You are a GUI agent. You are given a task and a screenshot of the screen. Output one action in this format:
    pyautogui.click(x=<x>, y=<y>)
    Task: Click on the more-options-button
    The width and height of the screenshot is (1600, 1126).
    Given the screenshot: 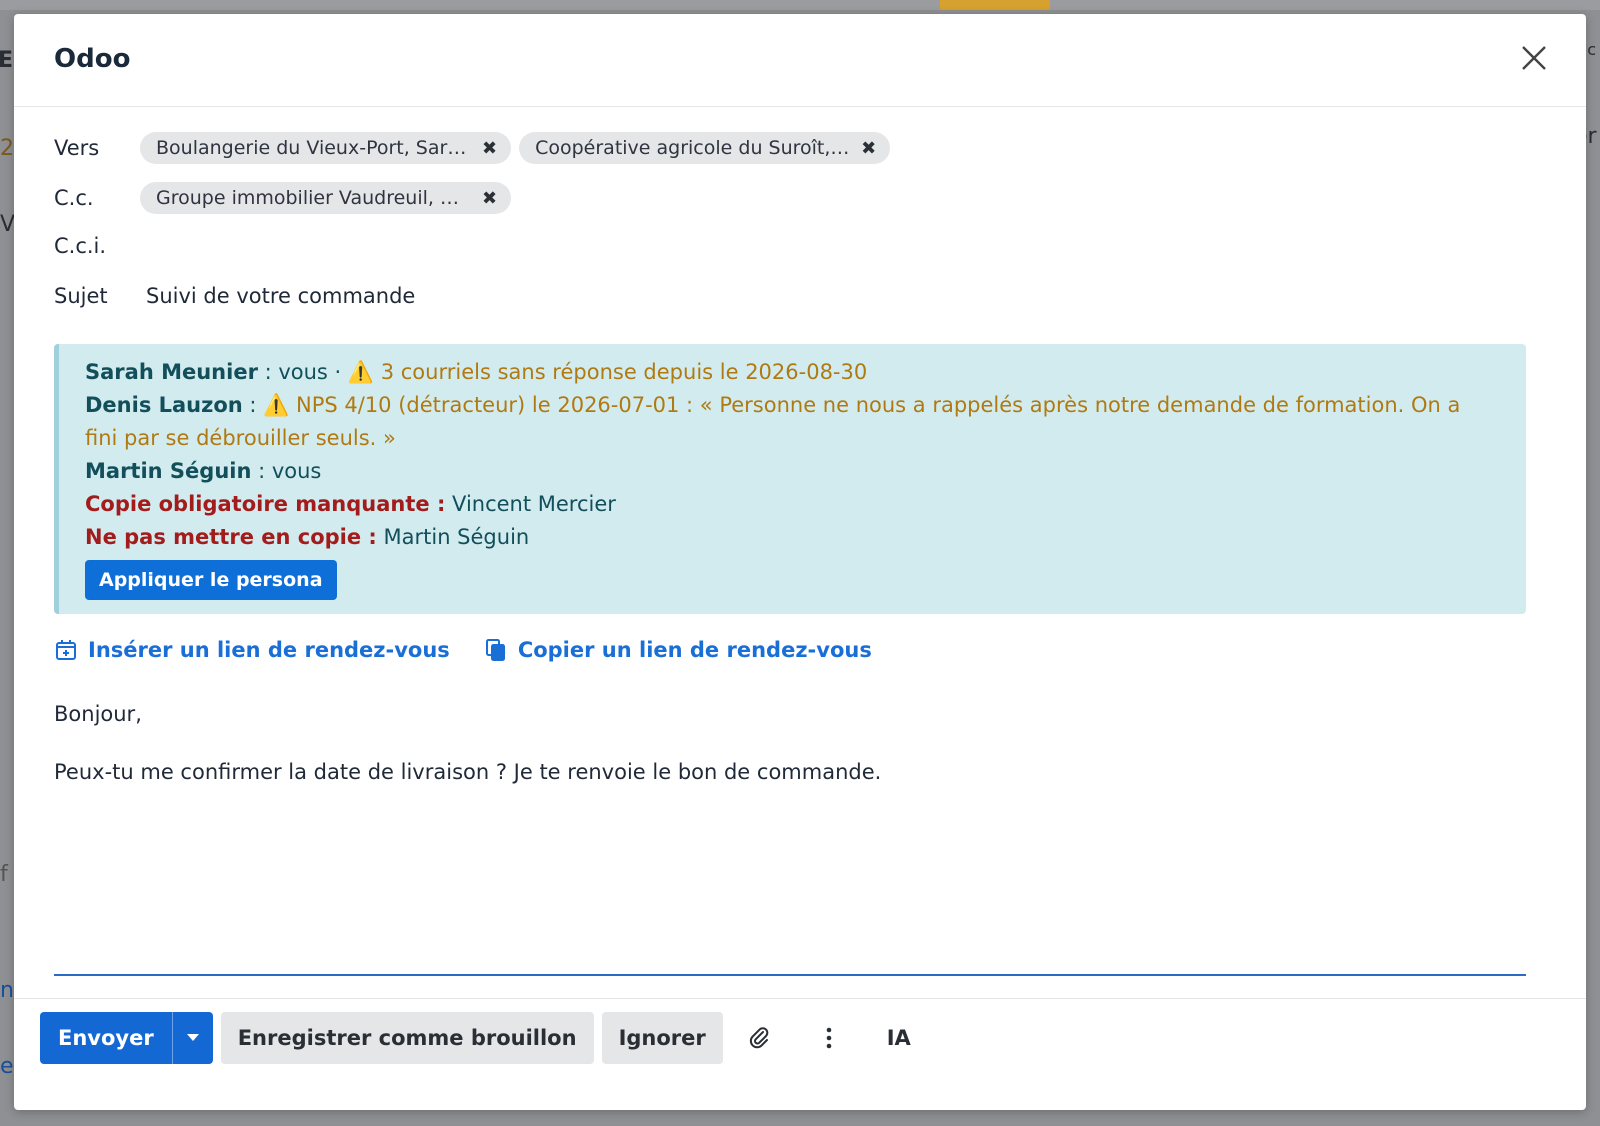 What is the action you would take?
    pyautogui.click(x=829, y=1038)
    